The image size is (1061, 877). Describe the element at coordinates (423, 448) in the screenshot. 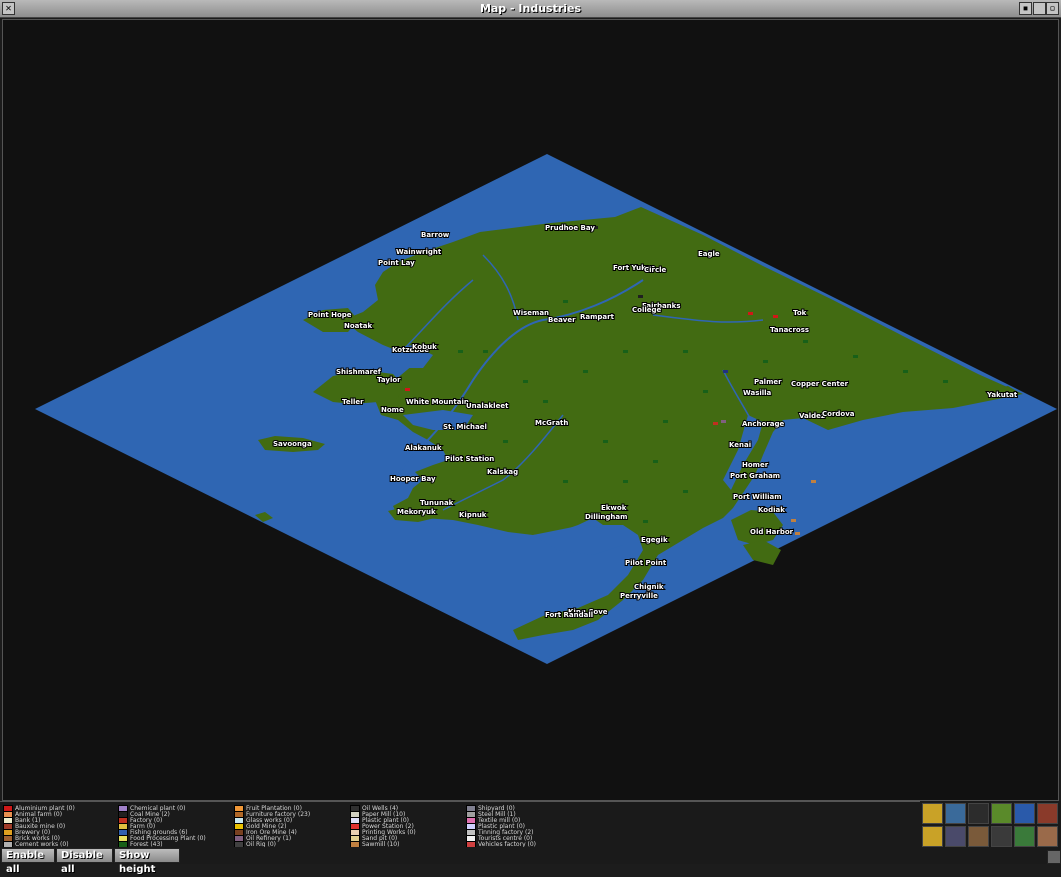

I see `town-label-alakanuk: Alakanuk` at that location.